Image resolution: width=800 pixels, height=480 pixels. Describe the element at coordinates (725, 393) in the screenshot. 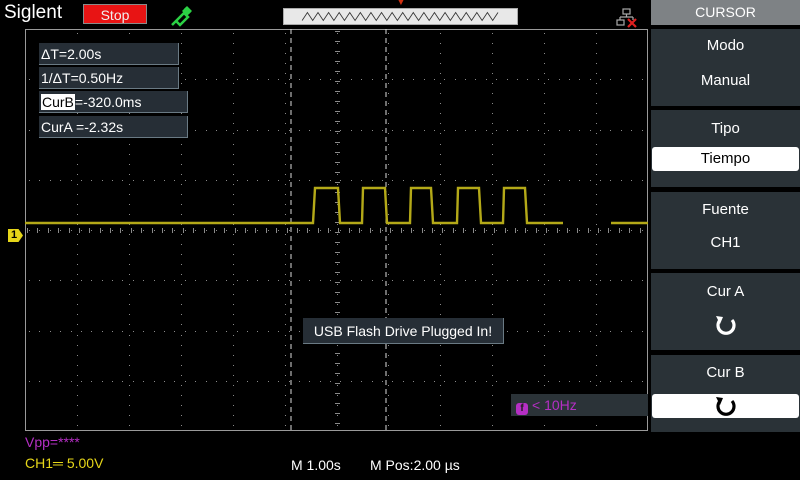

I see `menu-item-cur-b: Cur B` at that location.